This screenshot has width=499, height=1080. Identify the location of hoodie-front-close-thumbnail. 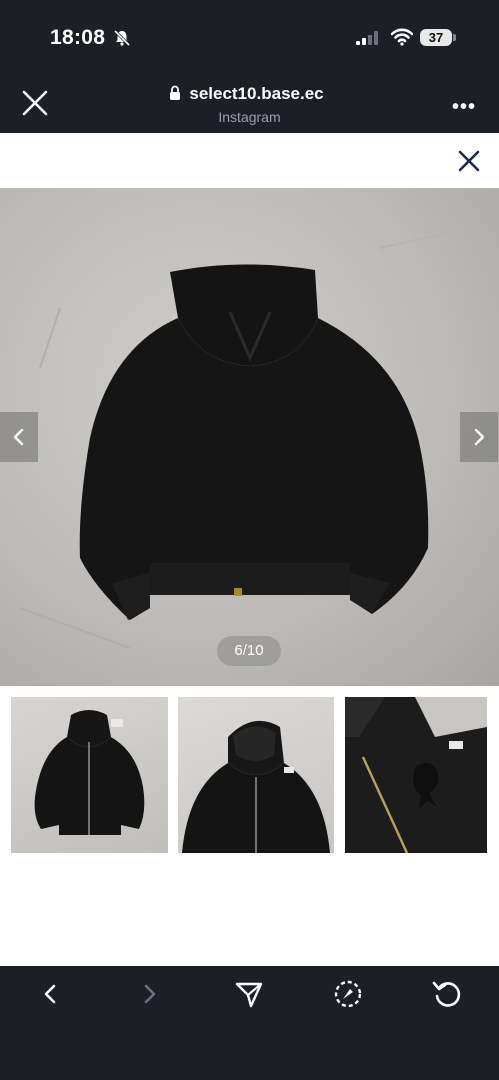
(256, 775).